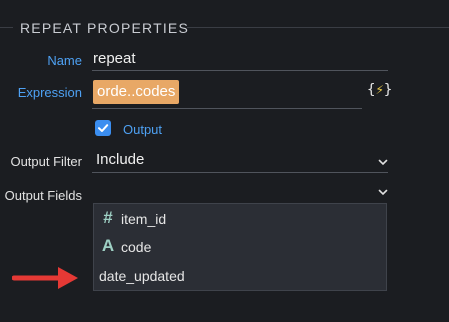 The image size is (449, 322). I want to click on expression-builder-button: {⚡}, so click(379, 90).